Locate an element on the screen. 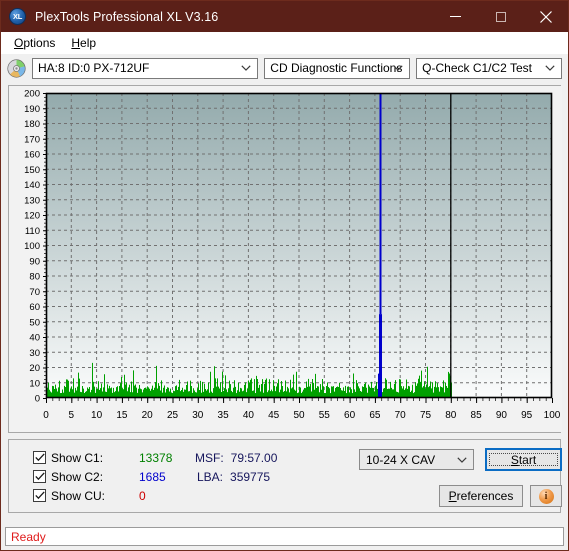 The height and width of the screenshot is (551, 569). function-select-value: CD Diagnostic Functions is located at coordinates (336, 68).